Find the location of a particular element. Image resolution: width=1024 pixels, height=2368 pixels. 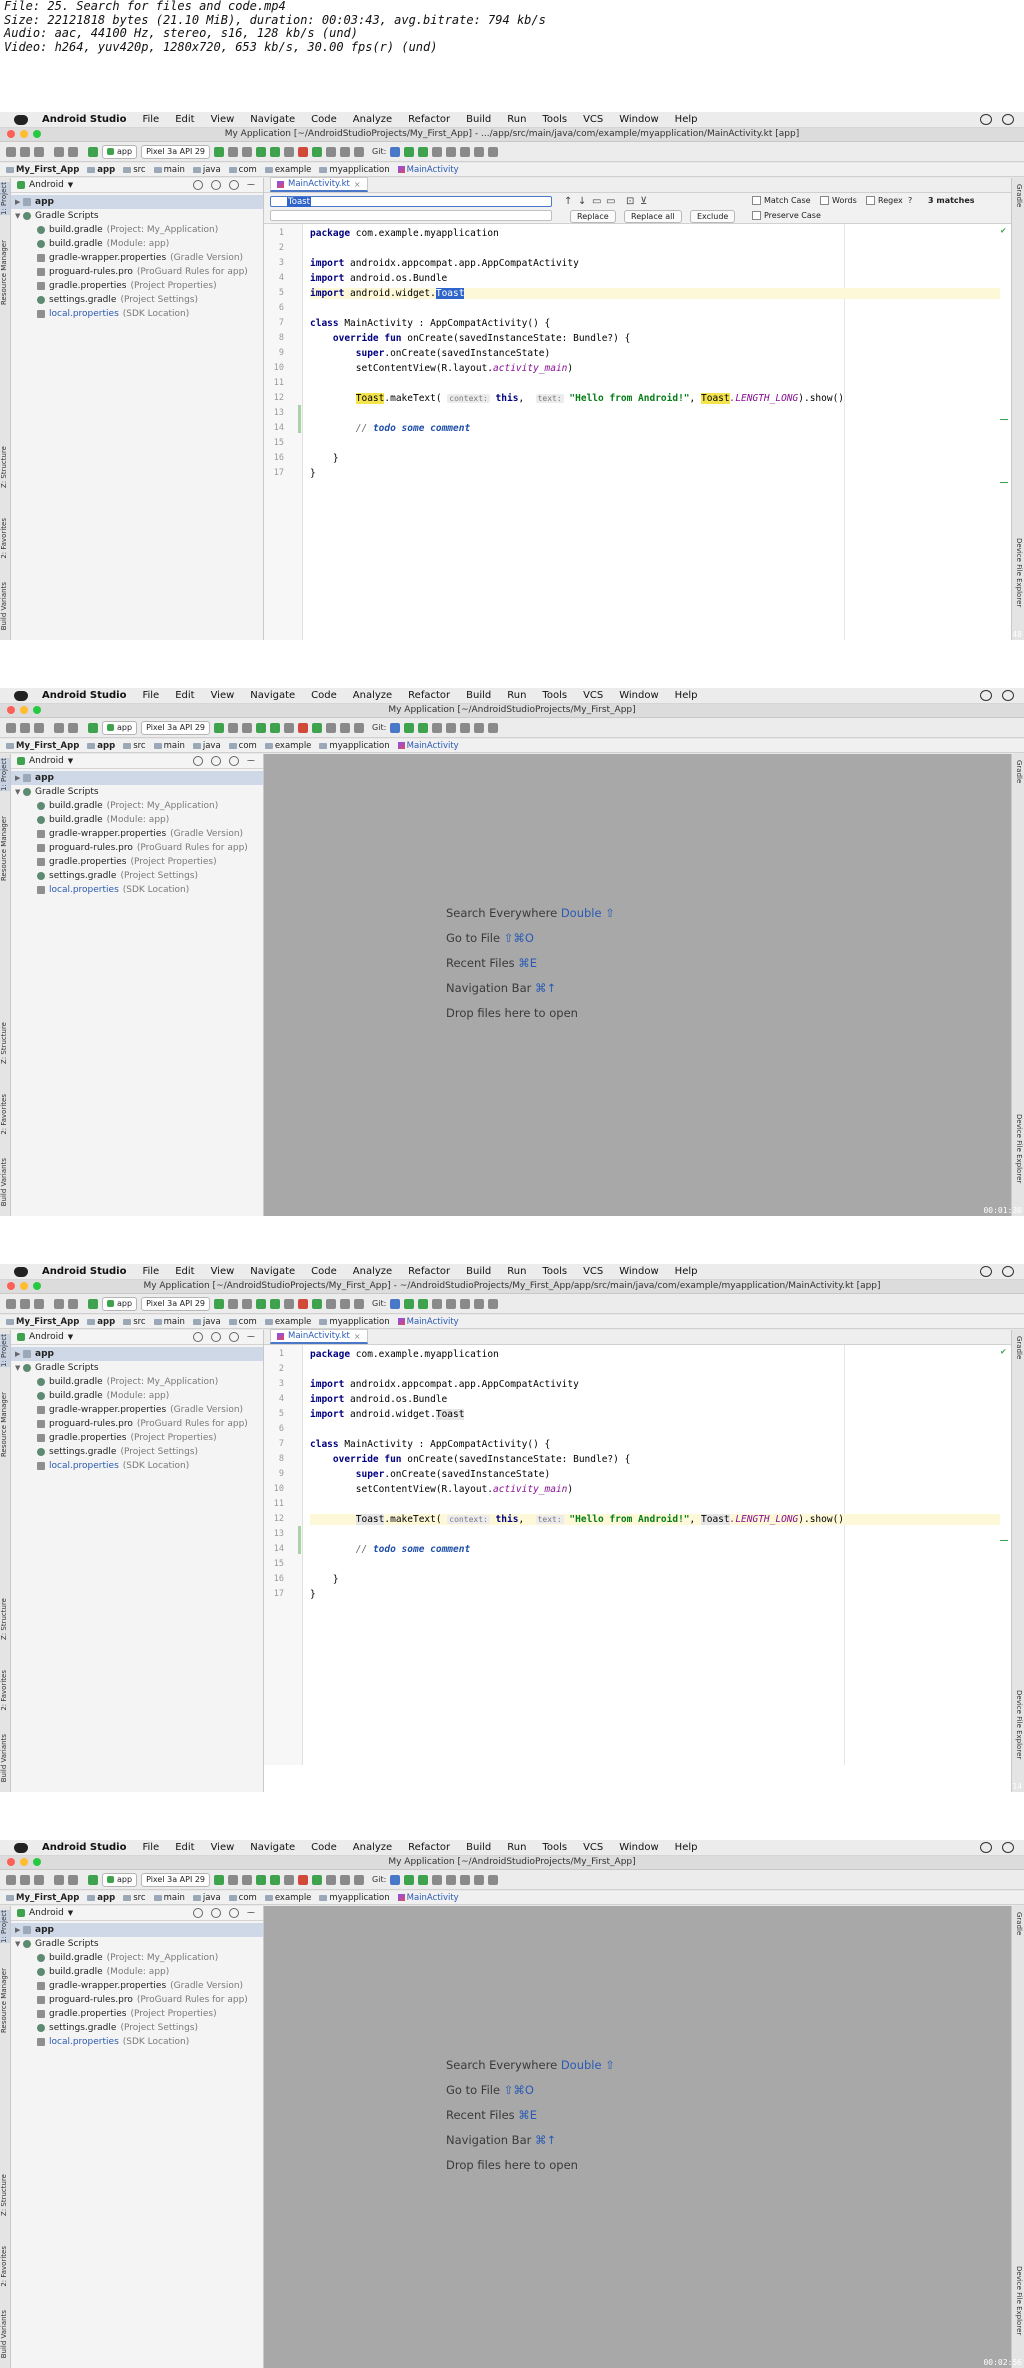

tree-item: build.gradle (Project: My_Application) is located at coordinates (137, 1382).